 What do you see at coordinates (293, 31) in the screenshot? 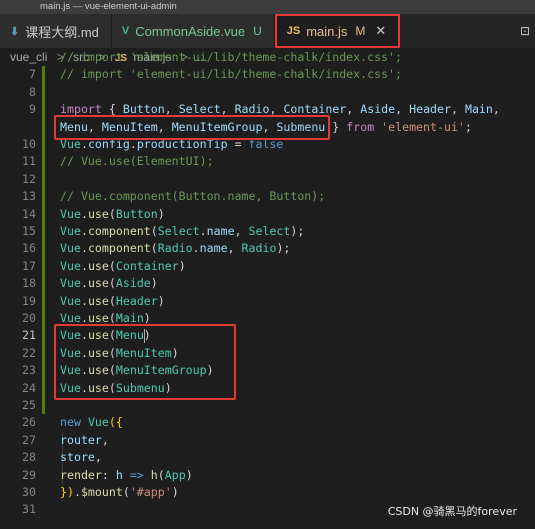
I see `js-icon: JS` at bounding box center [293, 31].